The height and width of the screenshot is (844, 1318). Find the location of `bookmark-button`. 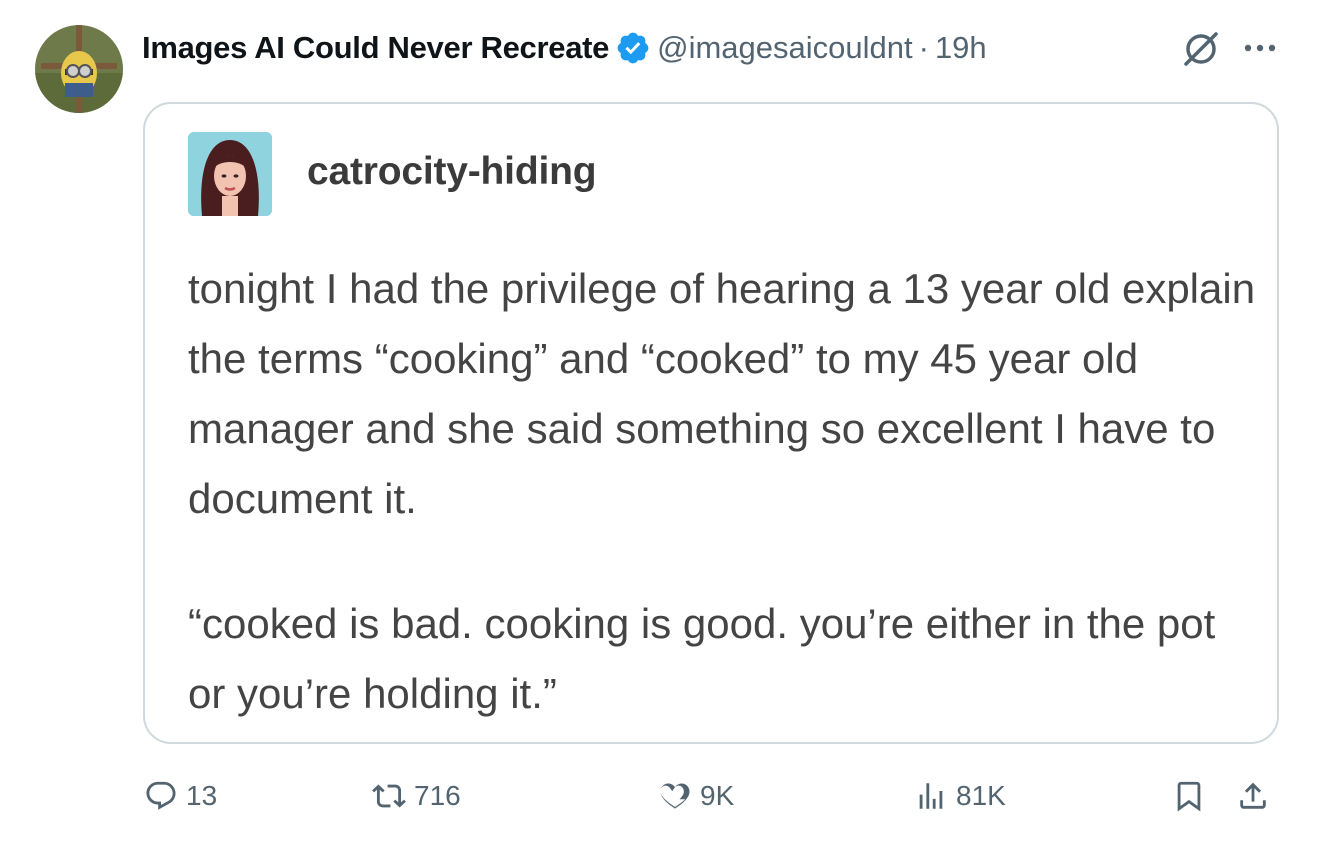

bookmark-button is located at coordinates (1189, 796).